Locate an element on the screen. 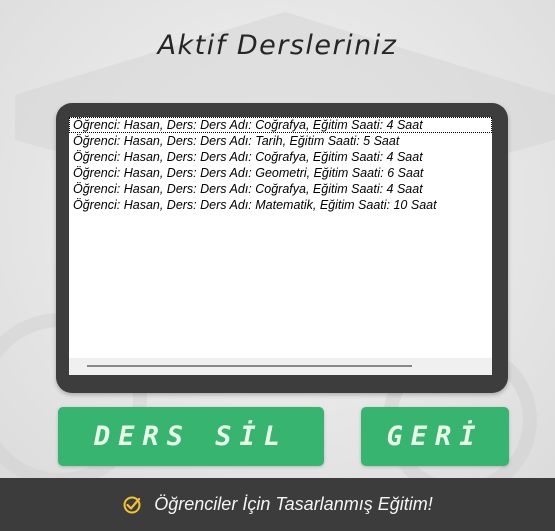  page-title: Aktif Dersleriniz is located at coordinates (277, 45).